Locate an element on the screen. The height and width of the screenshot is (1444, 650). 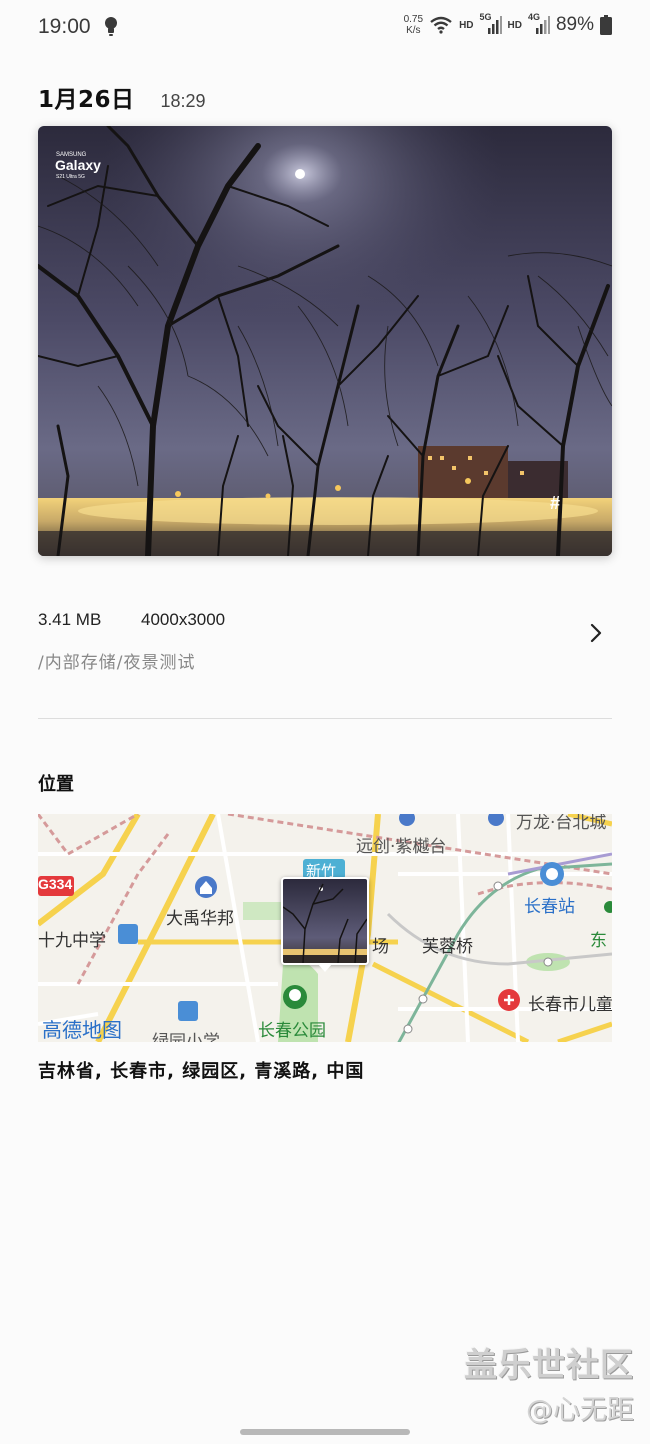
map-label-yuanchuang: 远创·紫樾台 is located at coordinates (401, 847).